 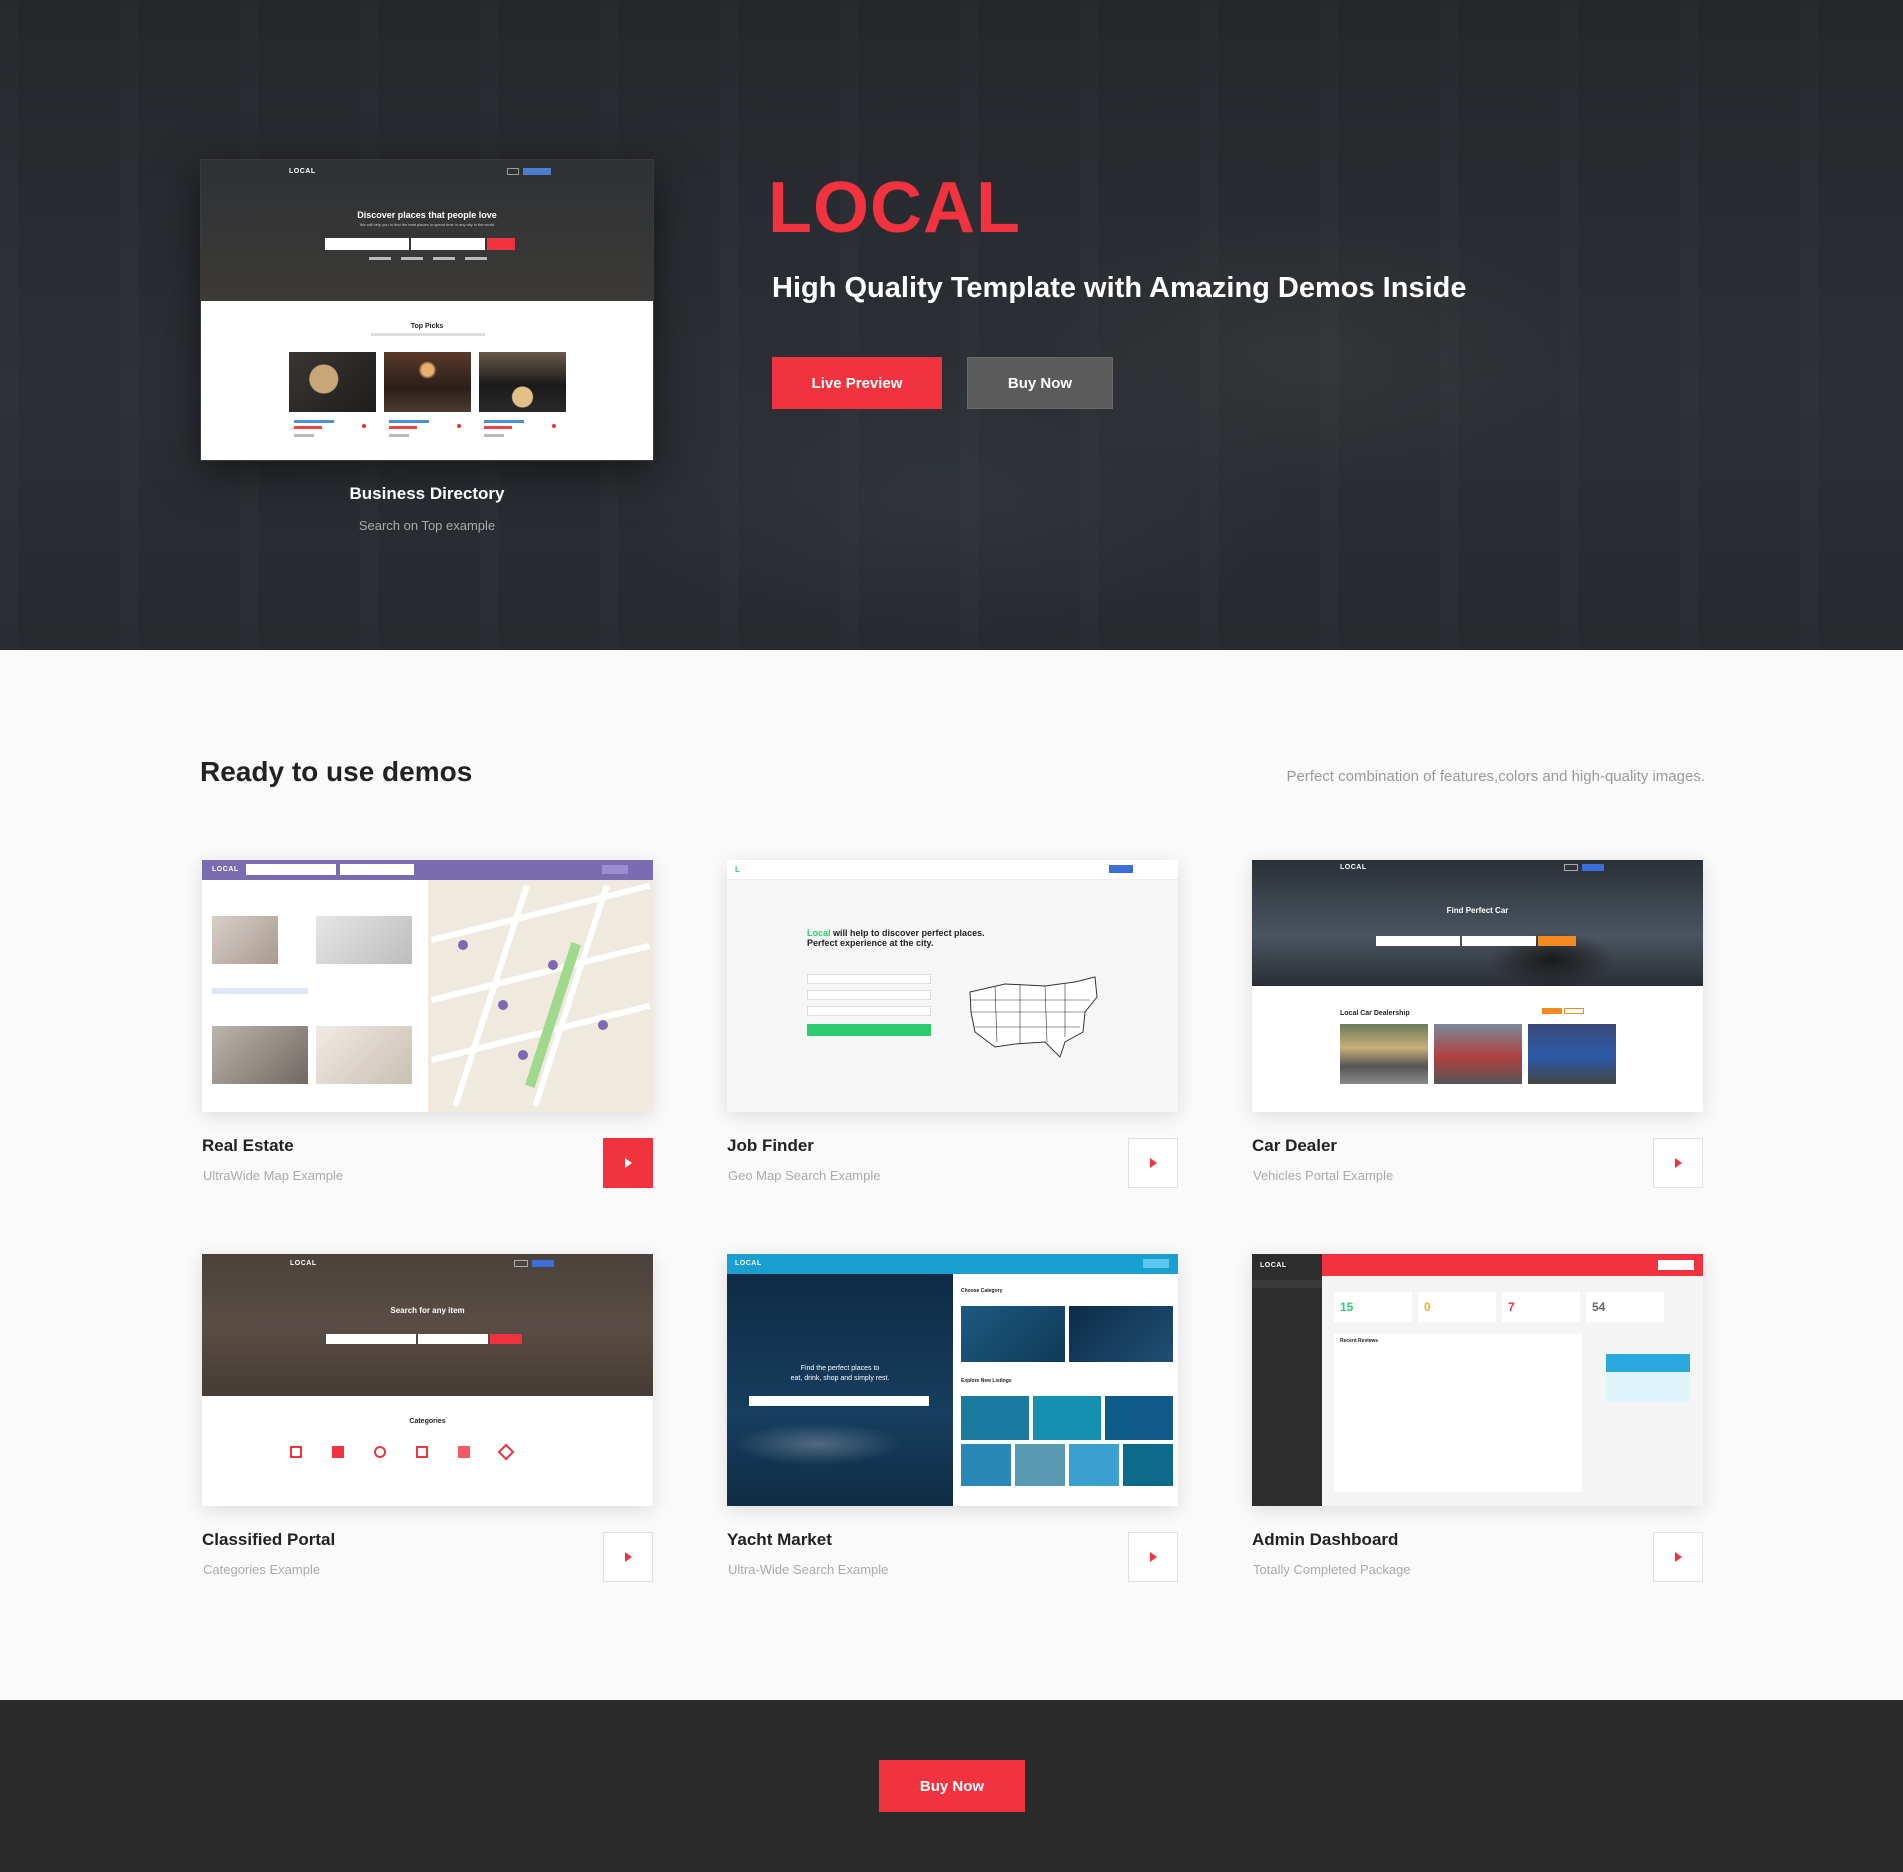 I want to click on demo-screenshot-classified-portal: LOCAL Search for any item Categories, so click(x=427, y=1380).